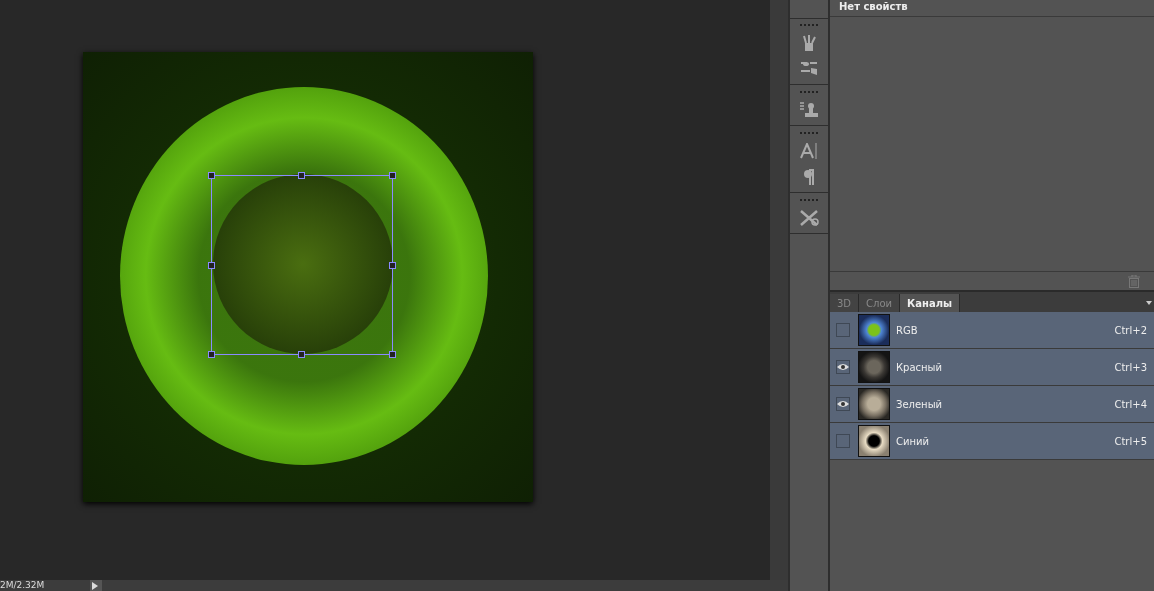  I want to click on panel-title: Нет свойств, so click(873, 6).